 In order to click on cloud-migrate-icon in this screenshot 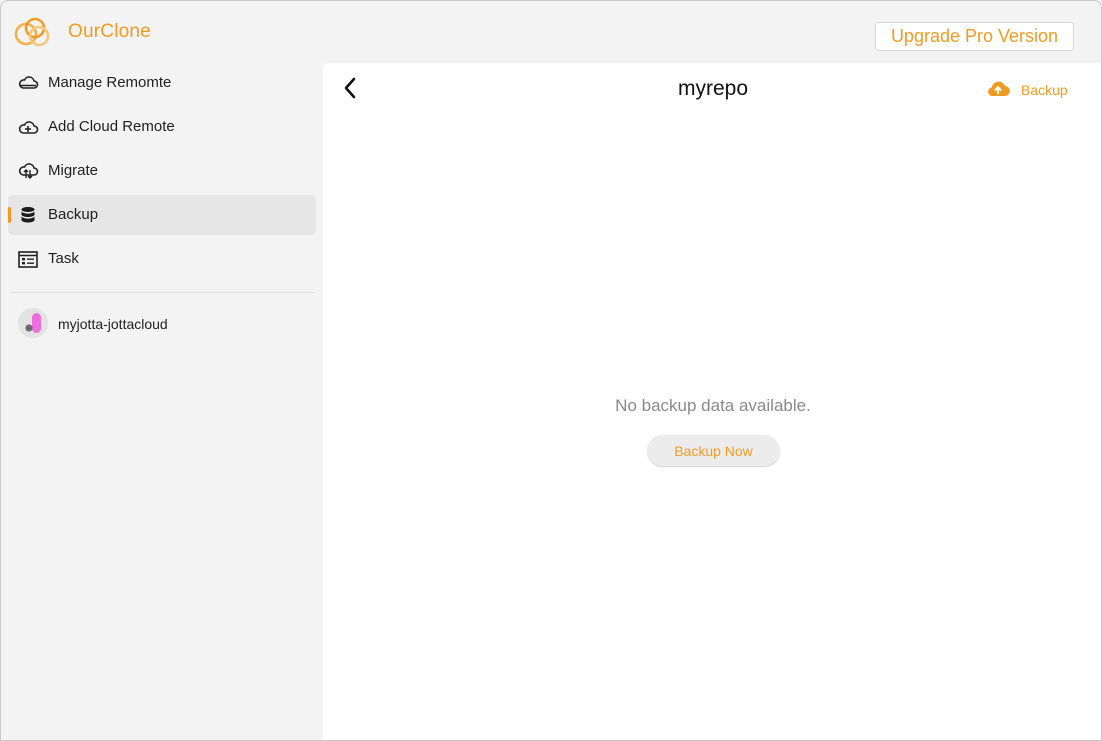, I will do `click(28, 171)`.